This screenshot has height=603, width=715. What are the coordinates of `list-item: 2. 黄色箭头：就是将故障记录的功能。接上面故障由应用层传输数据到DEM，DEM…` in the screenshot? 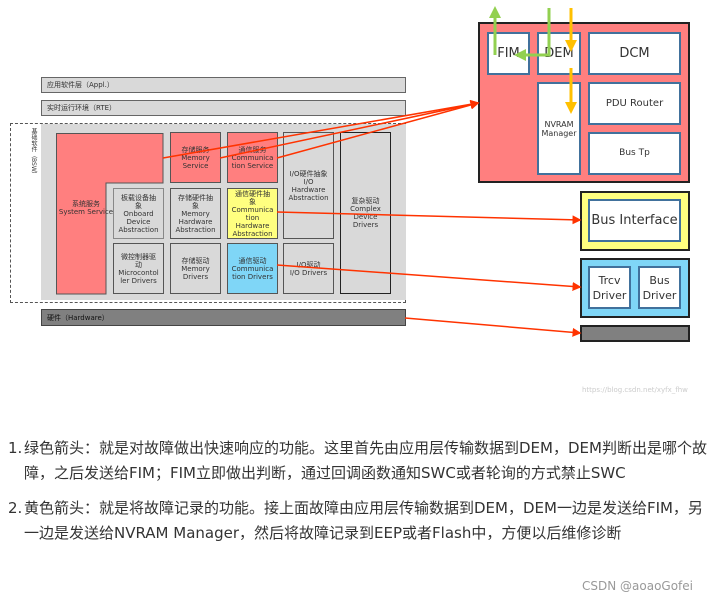 It's located at (358, 521).